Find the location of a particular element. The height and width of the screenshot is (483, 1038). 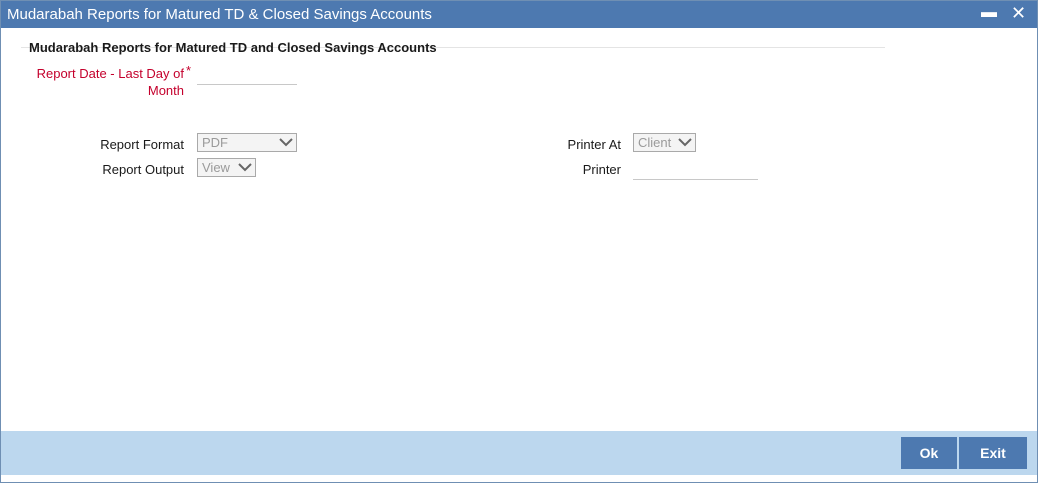

printer-at-select: Client is located at coordinates (664, 142).